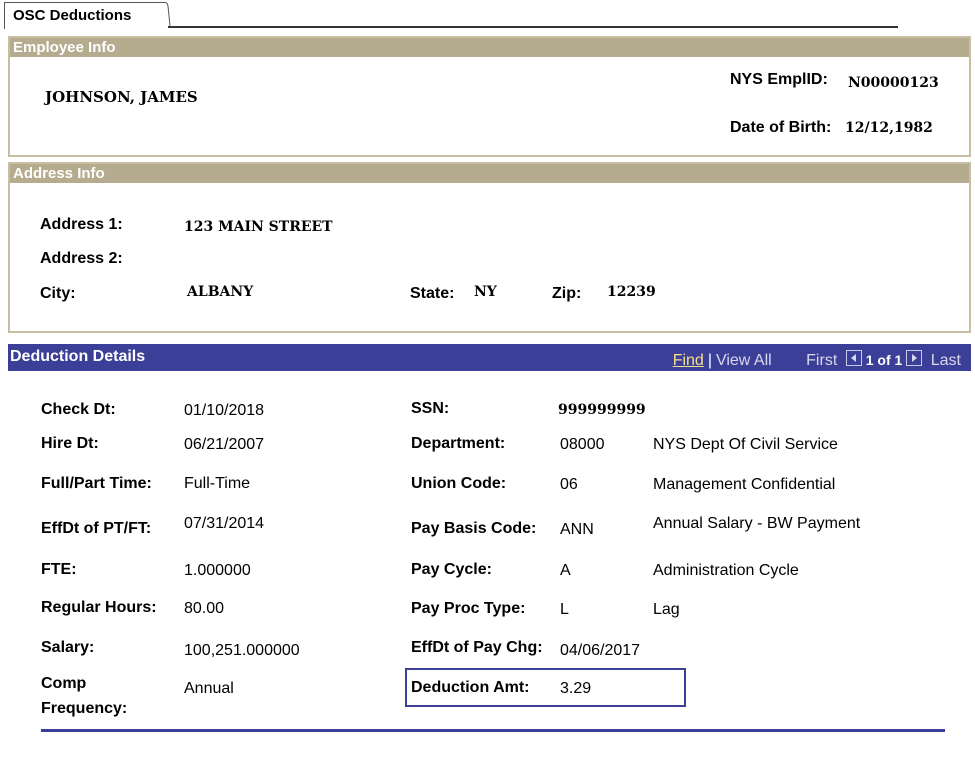 The height and width of the screenshot is (770, 975). I want to click on department-code: 08000, so click(582, 444).